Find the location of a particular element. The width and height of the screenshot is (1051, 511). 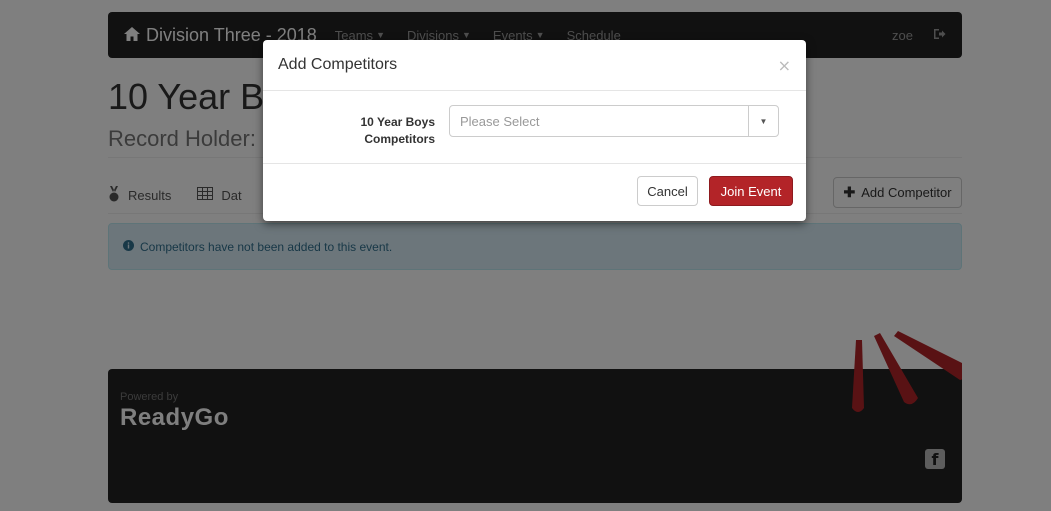

modal-header: Add Competitors × is located at coordinates (534, 65).